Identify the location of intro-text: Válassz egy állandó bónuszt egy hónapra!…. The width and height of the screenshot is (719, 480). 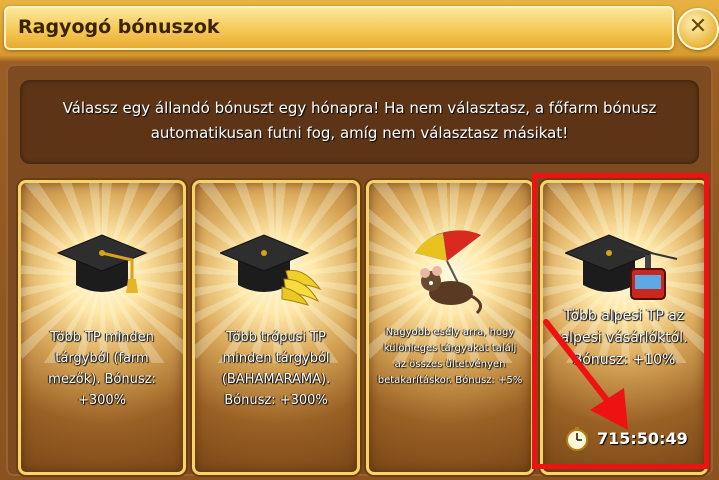
(359, 120).